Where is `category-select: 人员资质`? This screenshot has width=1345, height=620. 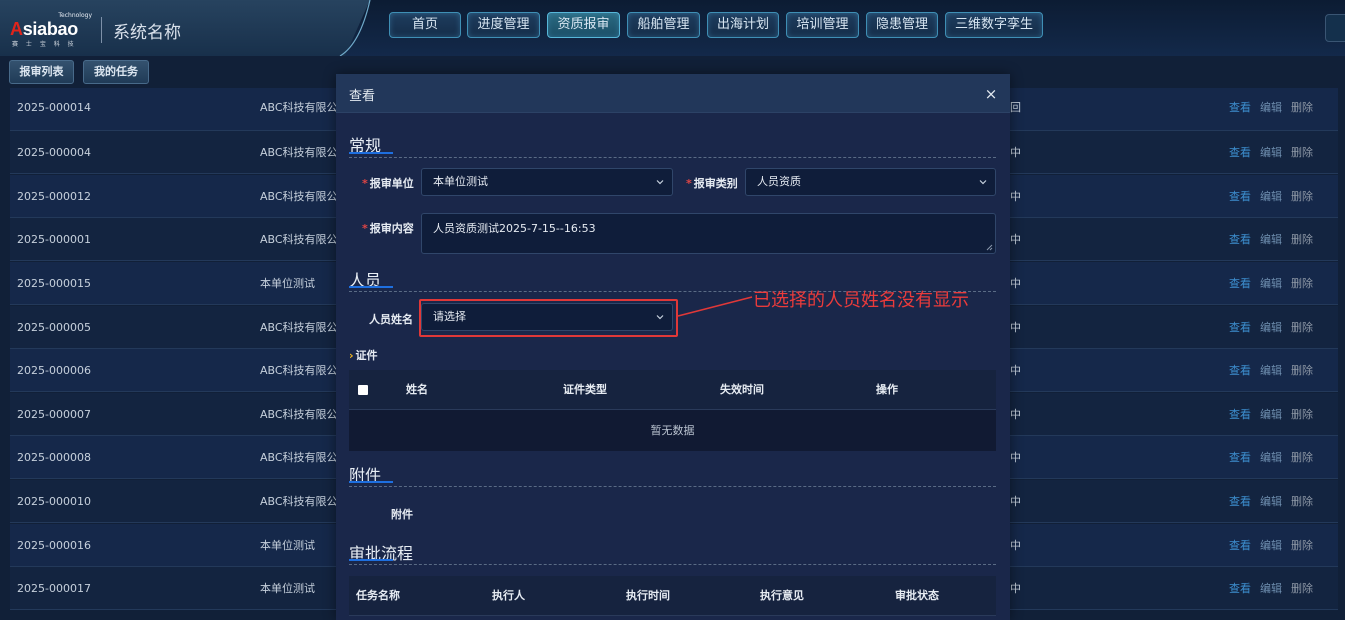 category-select: 人员资质 is located at coordinates (870, 182).